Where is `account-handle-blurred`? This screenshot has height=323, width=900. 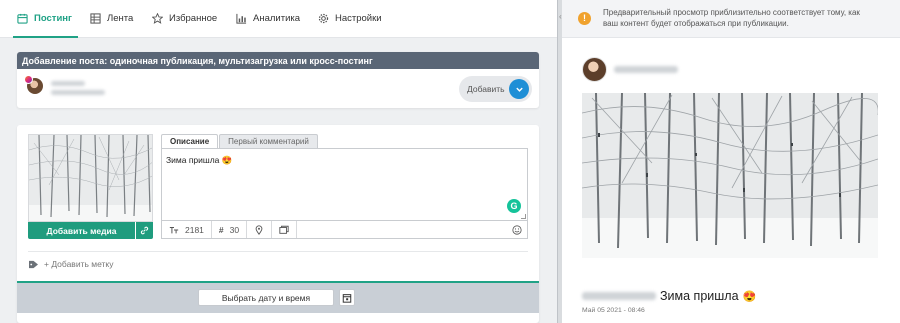
account-handle-blurred is located at coordinates (78, 92).